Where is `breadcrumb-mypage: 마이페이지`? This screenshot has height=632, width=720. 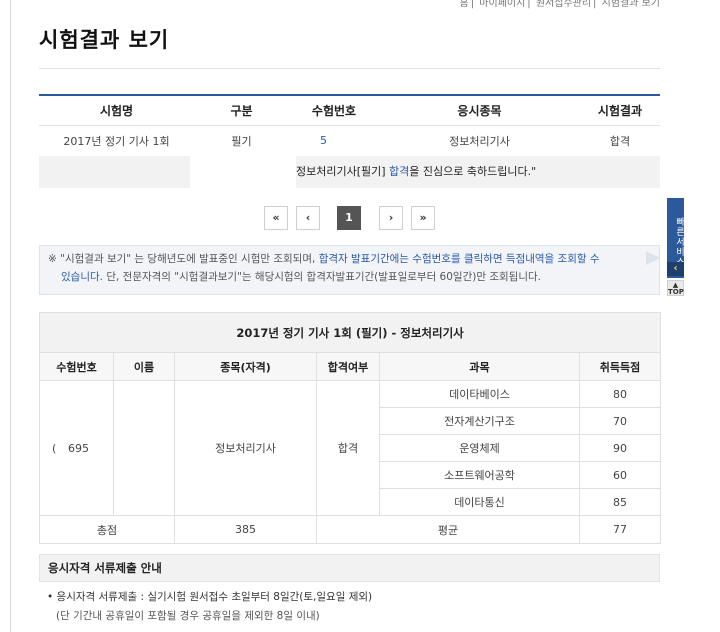 breadcrumb-mypage: 마이페이지 is located at coordinates (502, 4).